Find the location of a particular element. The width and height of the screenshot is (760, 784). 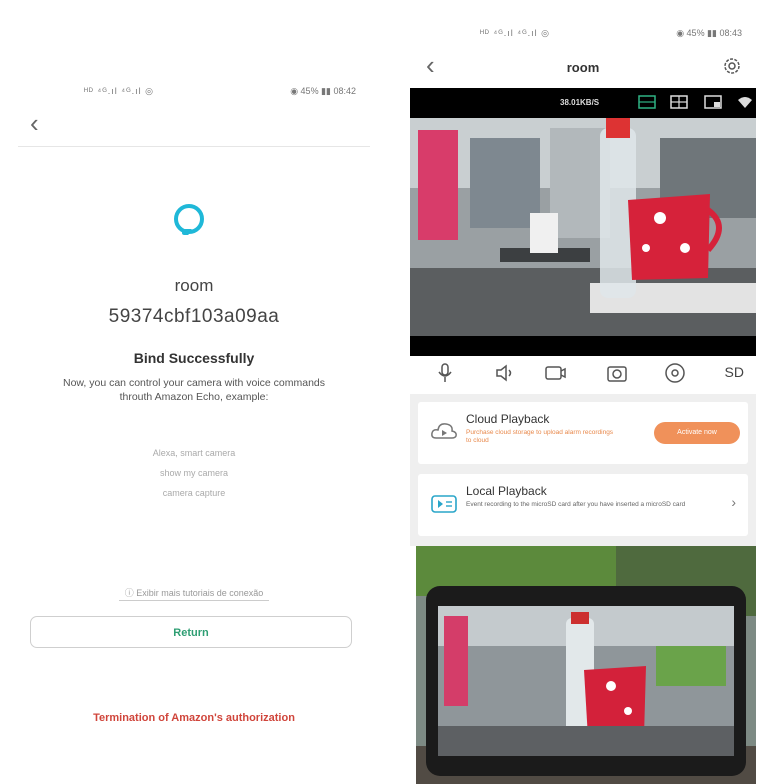

status-battery-time: ◉ 45% ▮▮ 08:43 is located at coordinates (709, 33).